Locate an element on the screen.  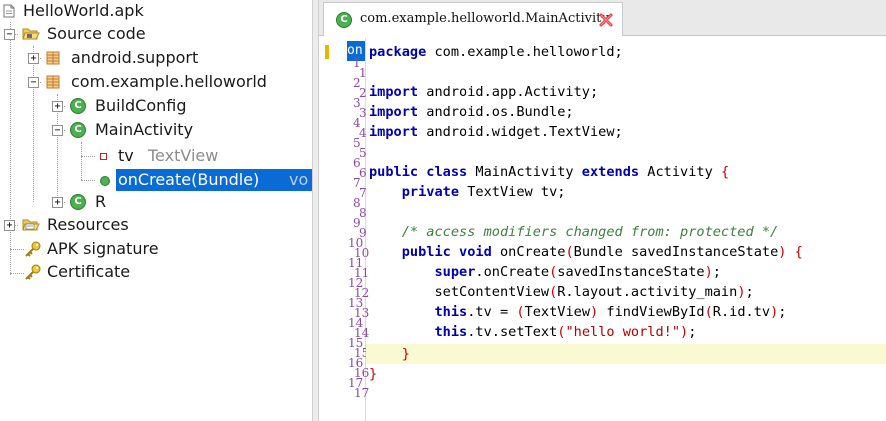
code-text: com.example.helloworld; is located at coordinates (524, 52).